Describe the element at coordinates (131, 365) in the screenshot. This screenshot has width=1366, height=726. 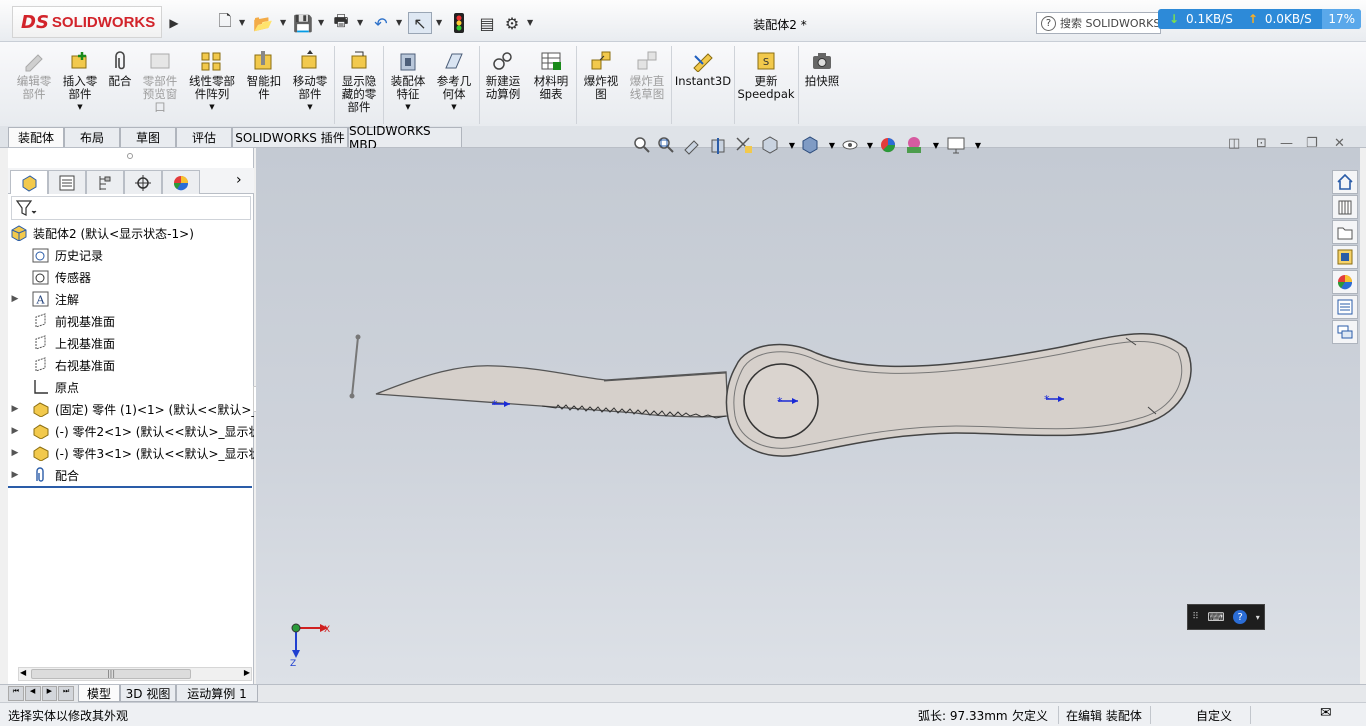
I see `tree-item-right-plane: 右视基准面` at that location.